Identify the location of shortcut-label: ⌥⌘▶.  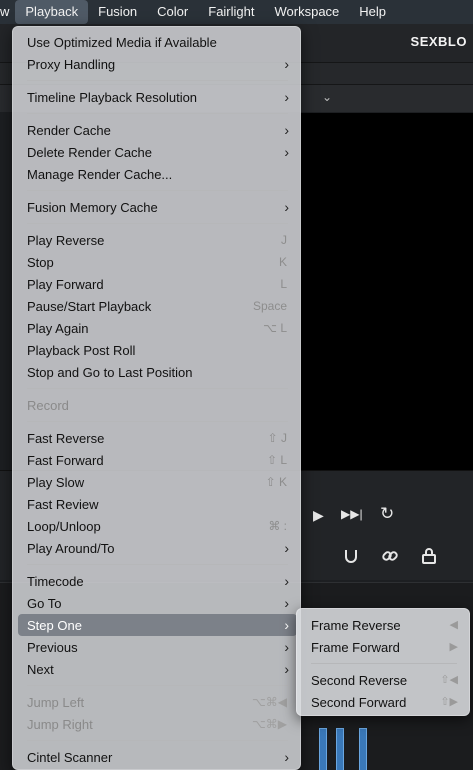
(269, 724).